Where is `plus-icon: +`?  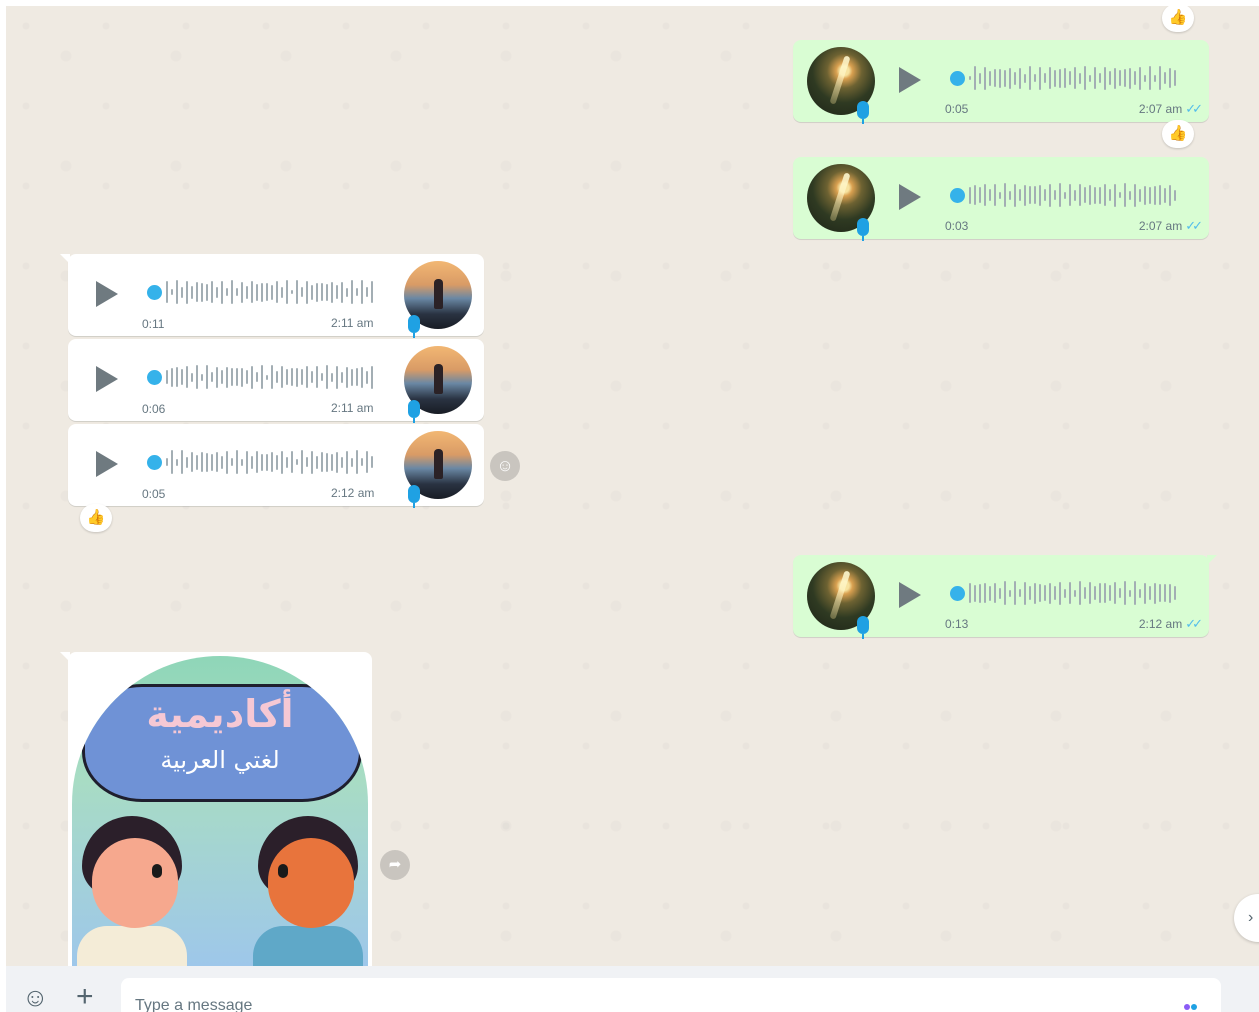
plus-icon: + is located at coordinates (85, 997).